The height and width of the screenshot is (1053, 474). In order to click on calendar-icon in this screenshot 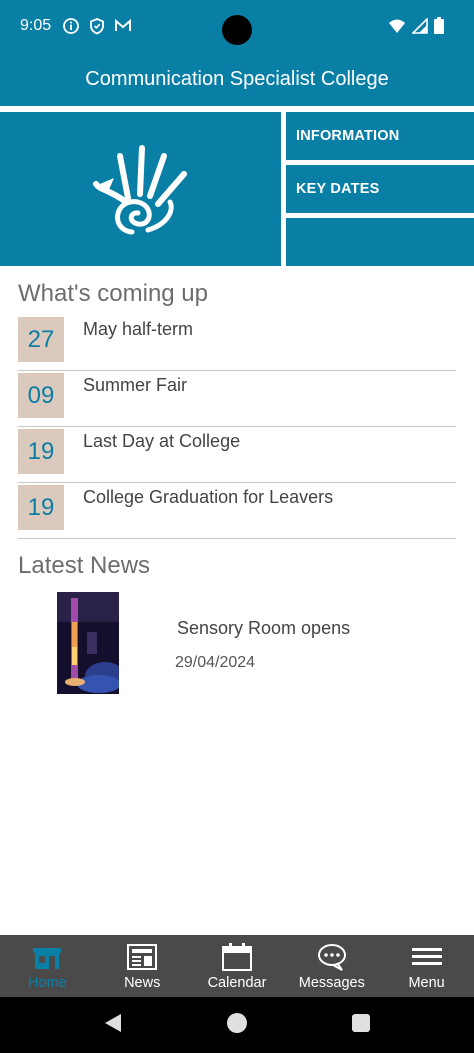, I will do `click(236, 957)`.